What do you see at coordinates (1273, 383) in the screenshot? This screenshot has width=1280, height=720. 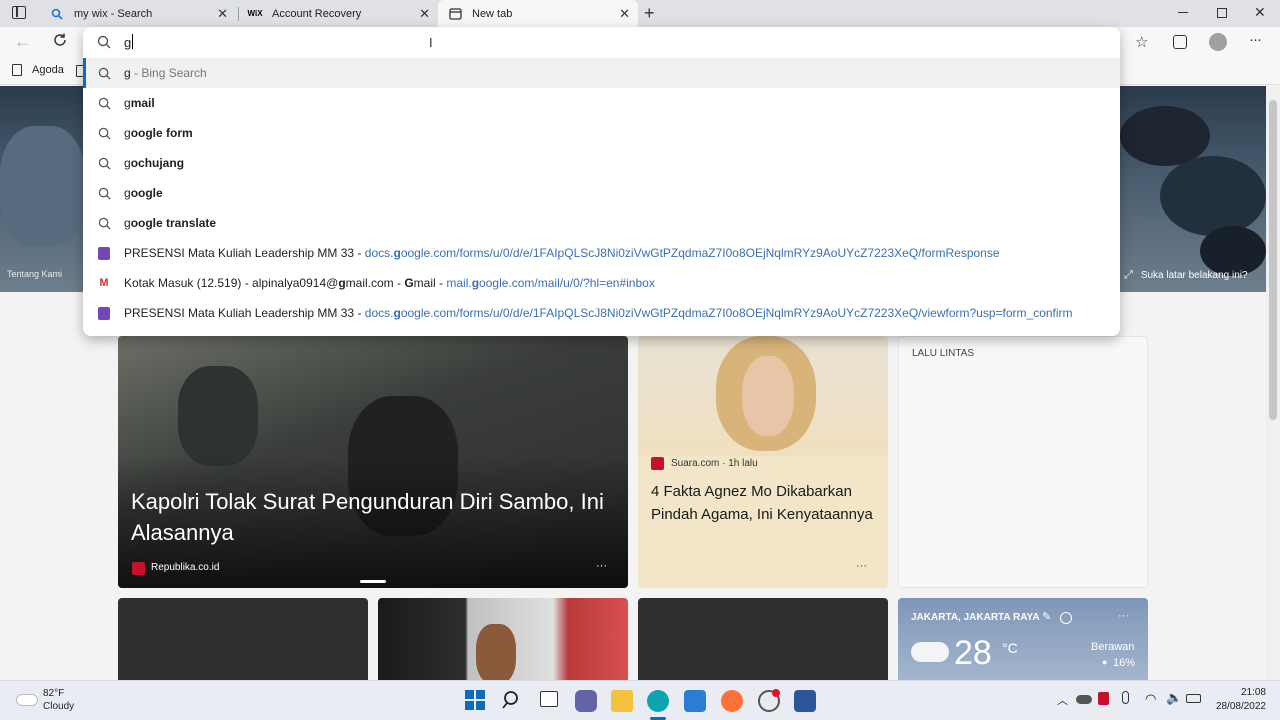 I see `page-scrollbar` at bounding box center [1273, 383].